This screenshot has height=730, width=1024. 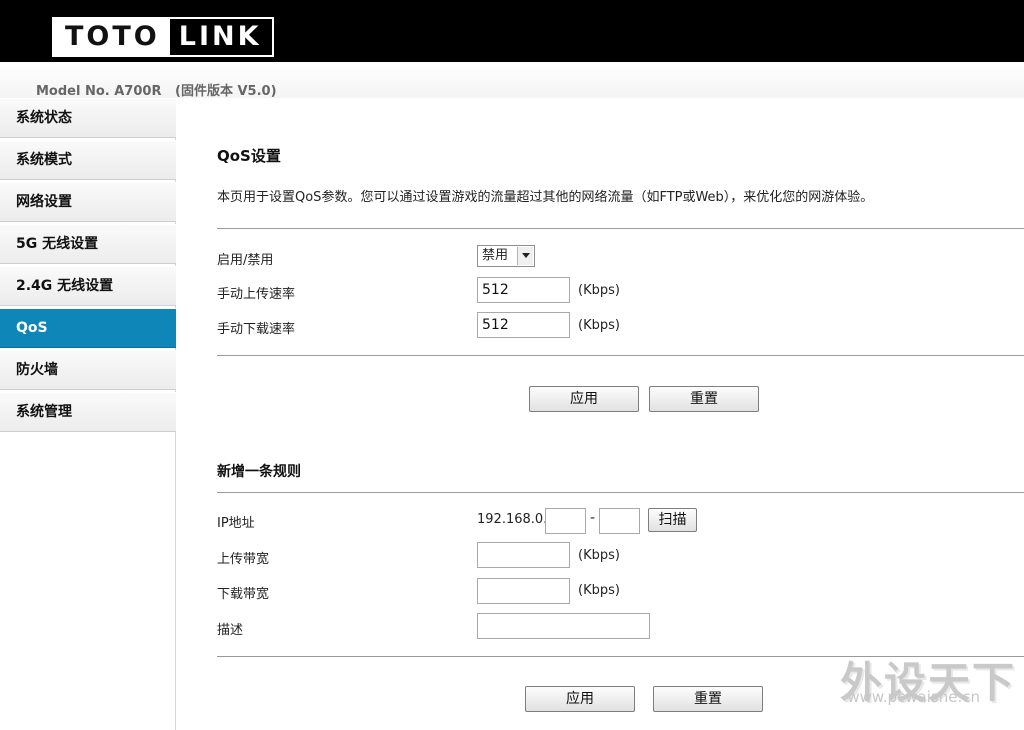 I want to click on enable-select: 禁用, so click(x=506, y=256).